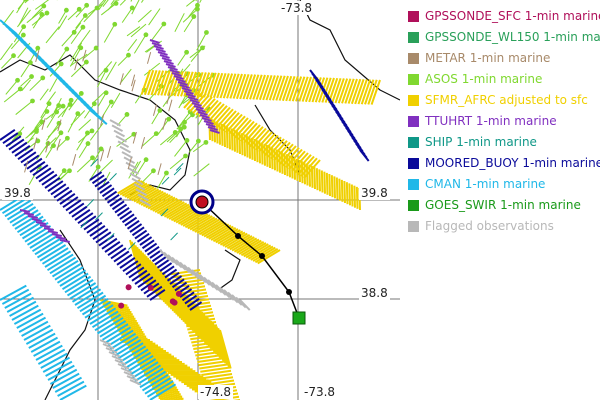 This screenshot has width=600, height=400. What do you see at coordinates (299, 318) in the screenshot?
I see `track-endpoint-marker` at bounding box center [299, 318].